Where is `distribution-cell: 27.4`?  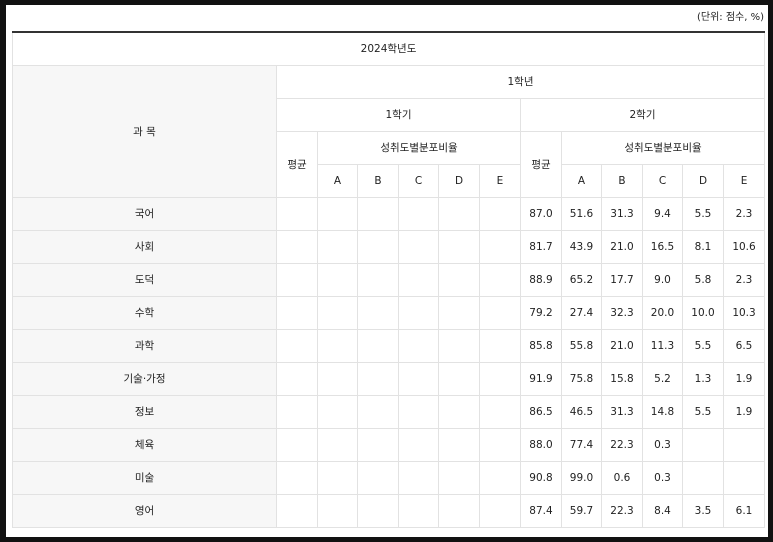
distribution-cell: 27.4 is located at coordinates (581, 312).